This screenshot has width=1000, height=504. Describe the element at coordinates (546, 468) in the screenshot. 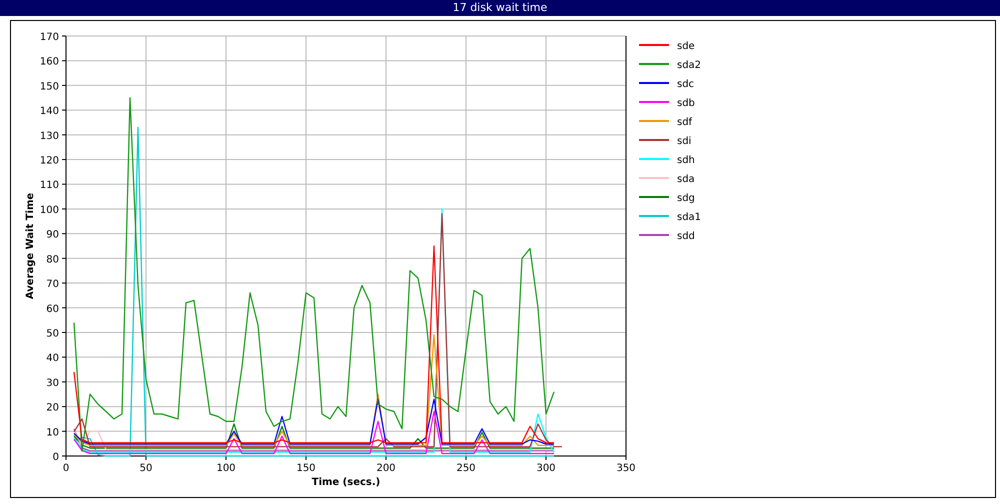

I see `x-tick-label: 300` at that location.